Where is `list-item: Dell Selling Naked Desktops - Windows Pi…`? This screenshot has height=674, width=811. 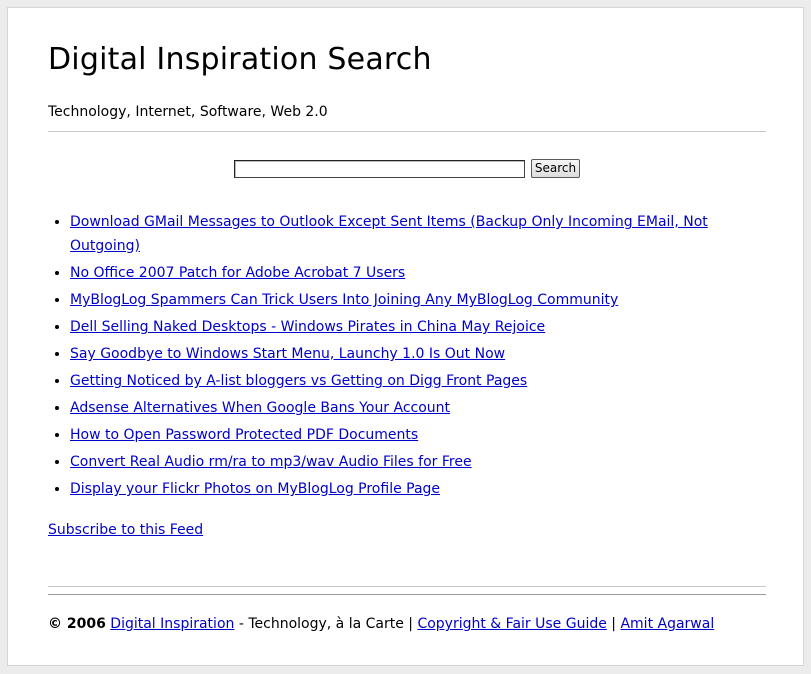
list-item: Dell Selling Naked Desktops - Windows Pi… is located at coordinates (415, 327).